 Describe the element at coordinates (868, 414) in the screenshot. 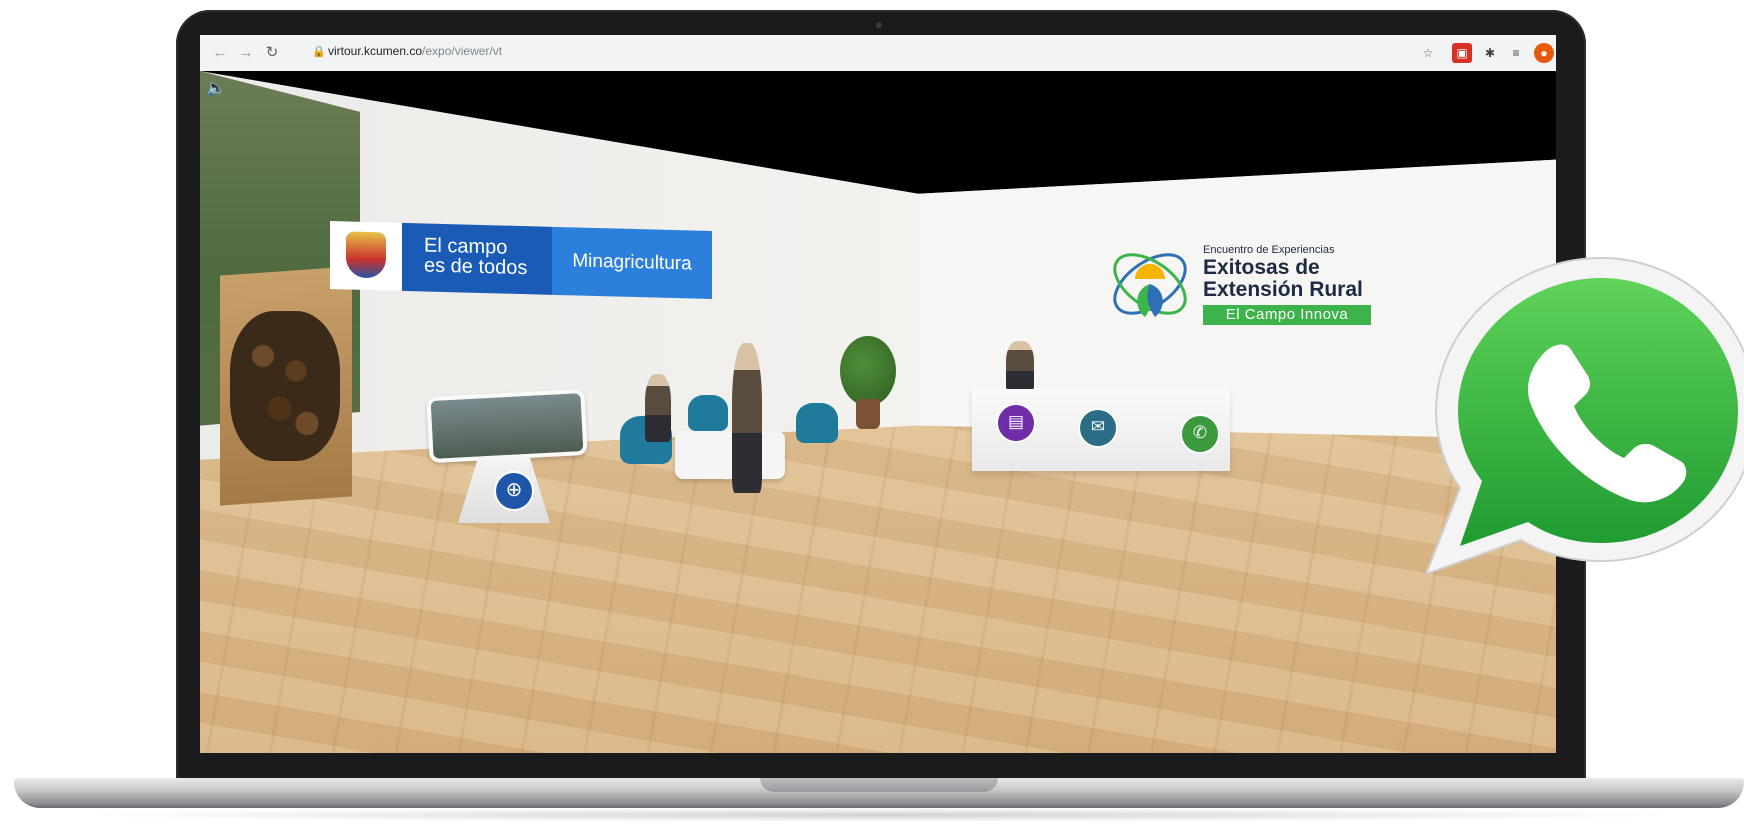

I see `plant-pot` at that location.